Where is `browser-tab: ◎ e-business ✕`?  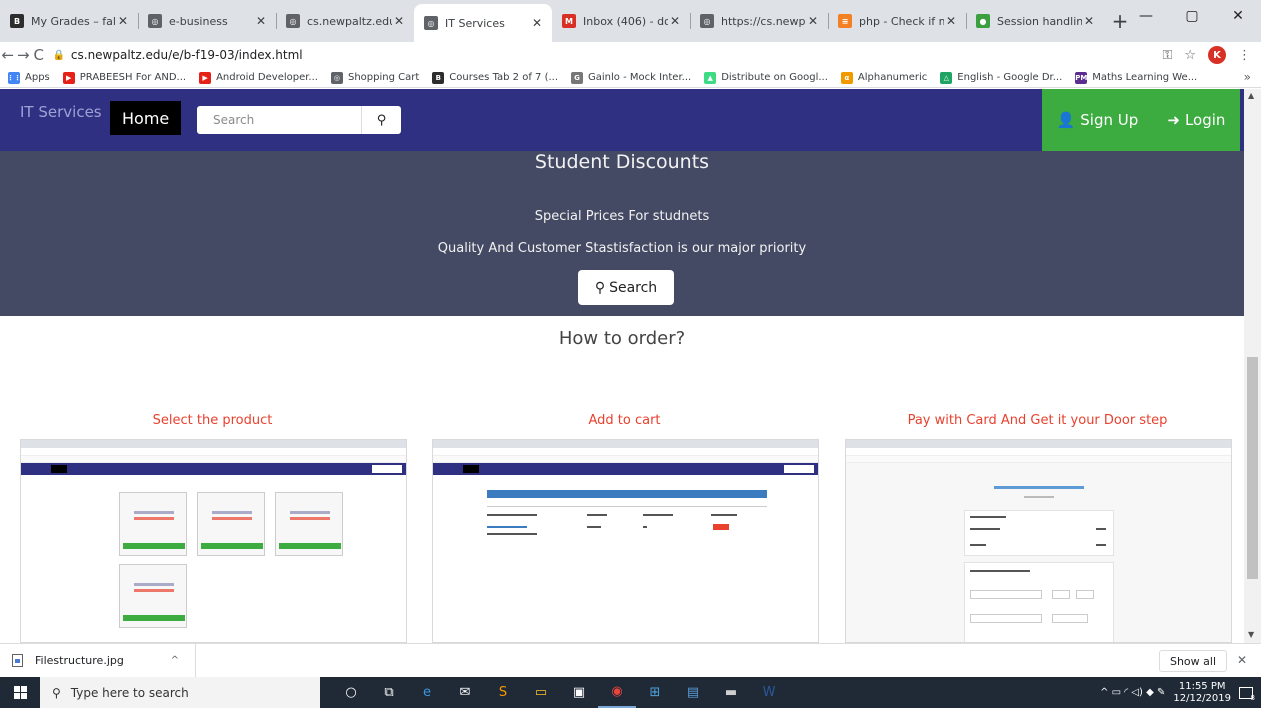
browser-tab: ◎ e-business ✕ is located at coordinates (207, 21).